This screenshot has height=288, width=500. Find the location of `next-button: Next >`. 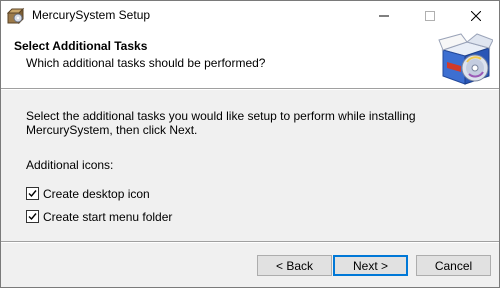

next-button: Next > is located at coordinates (370, 265).